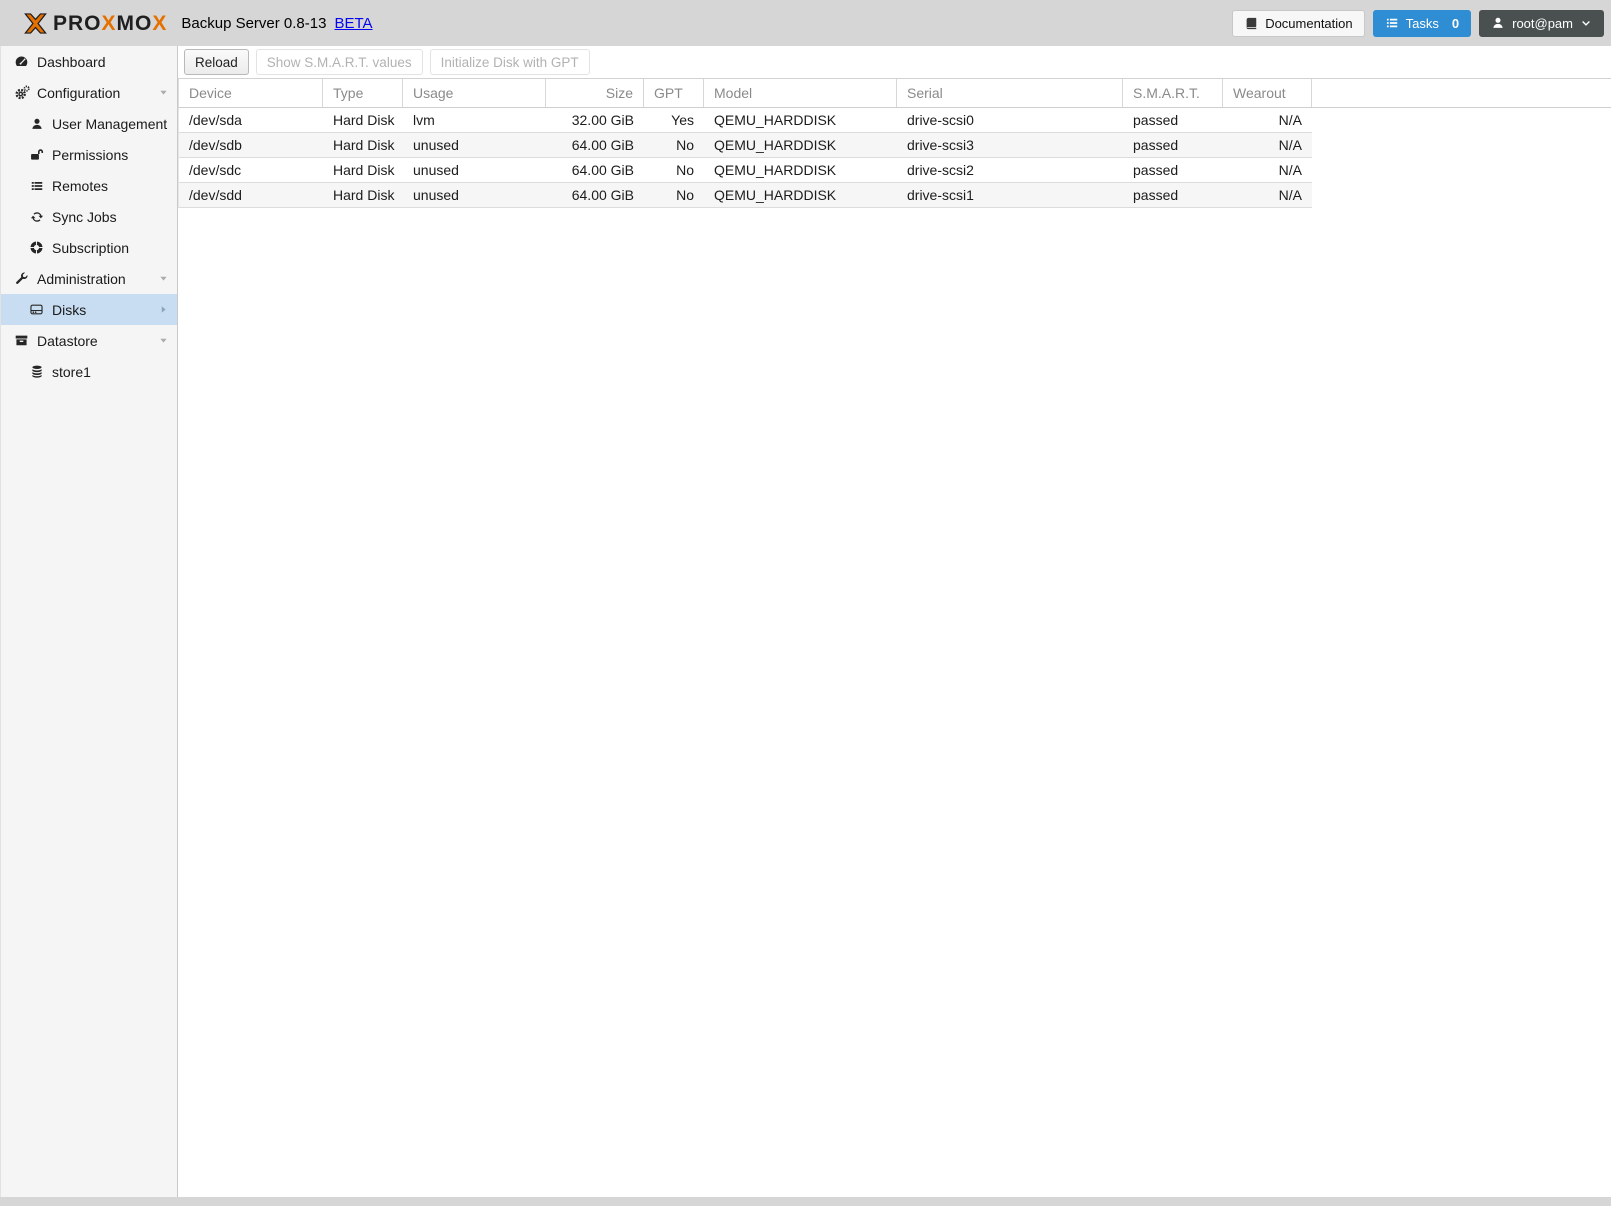 This screenshot has width=1611, height=1206. I want to click on sidebar-item-label: Datastore, so click(67, 340).